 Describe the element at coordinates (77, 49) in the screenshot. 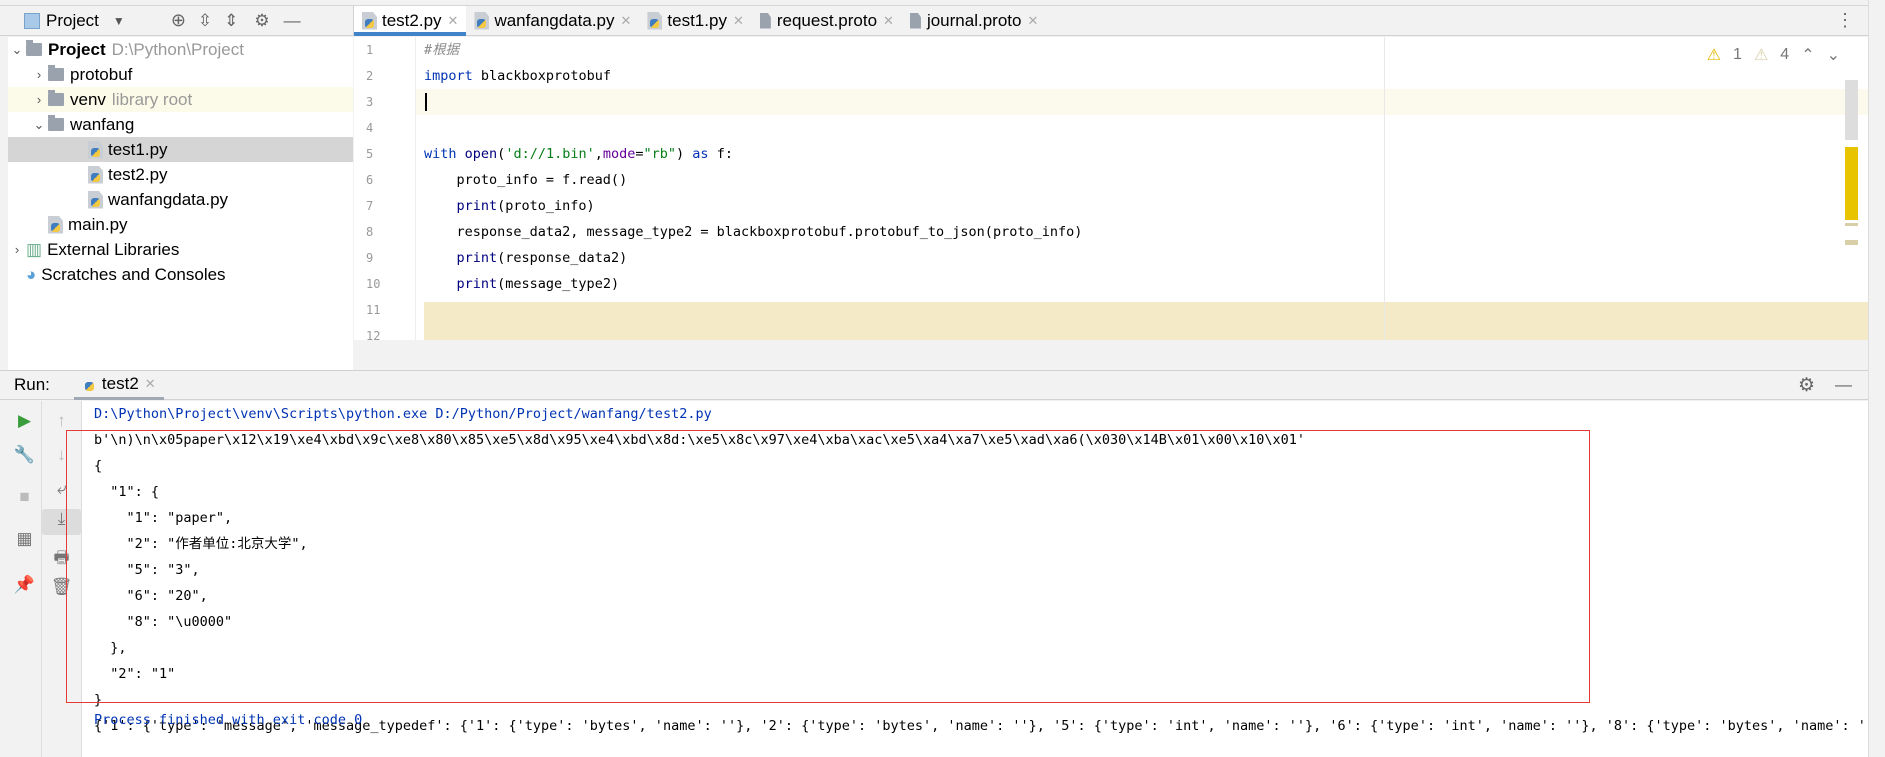

I see `tree-item-label: Project` at that location.